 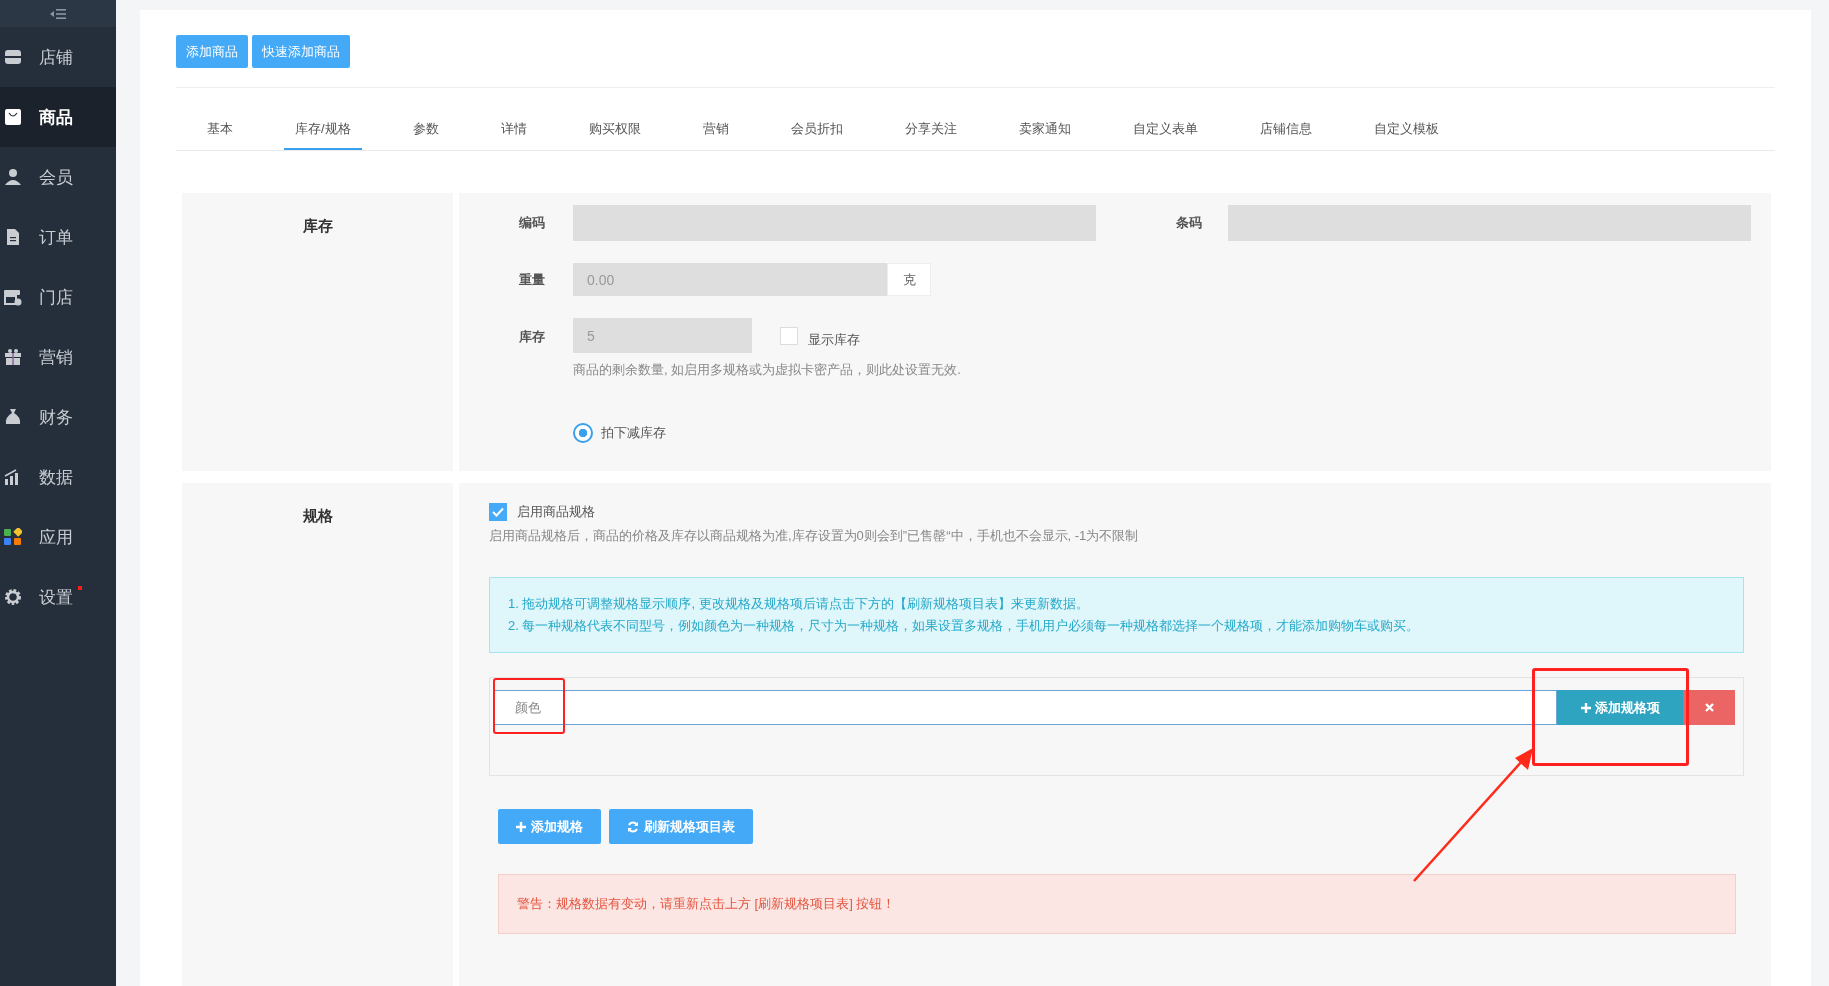 I want to click on close-icon, so click(x=1709, y=707).